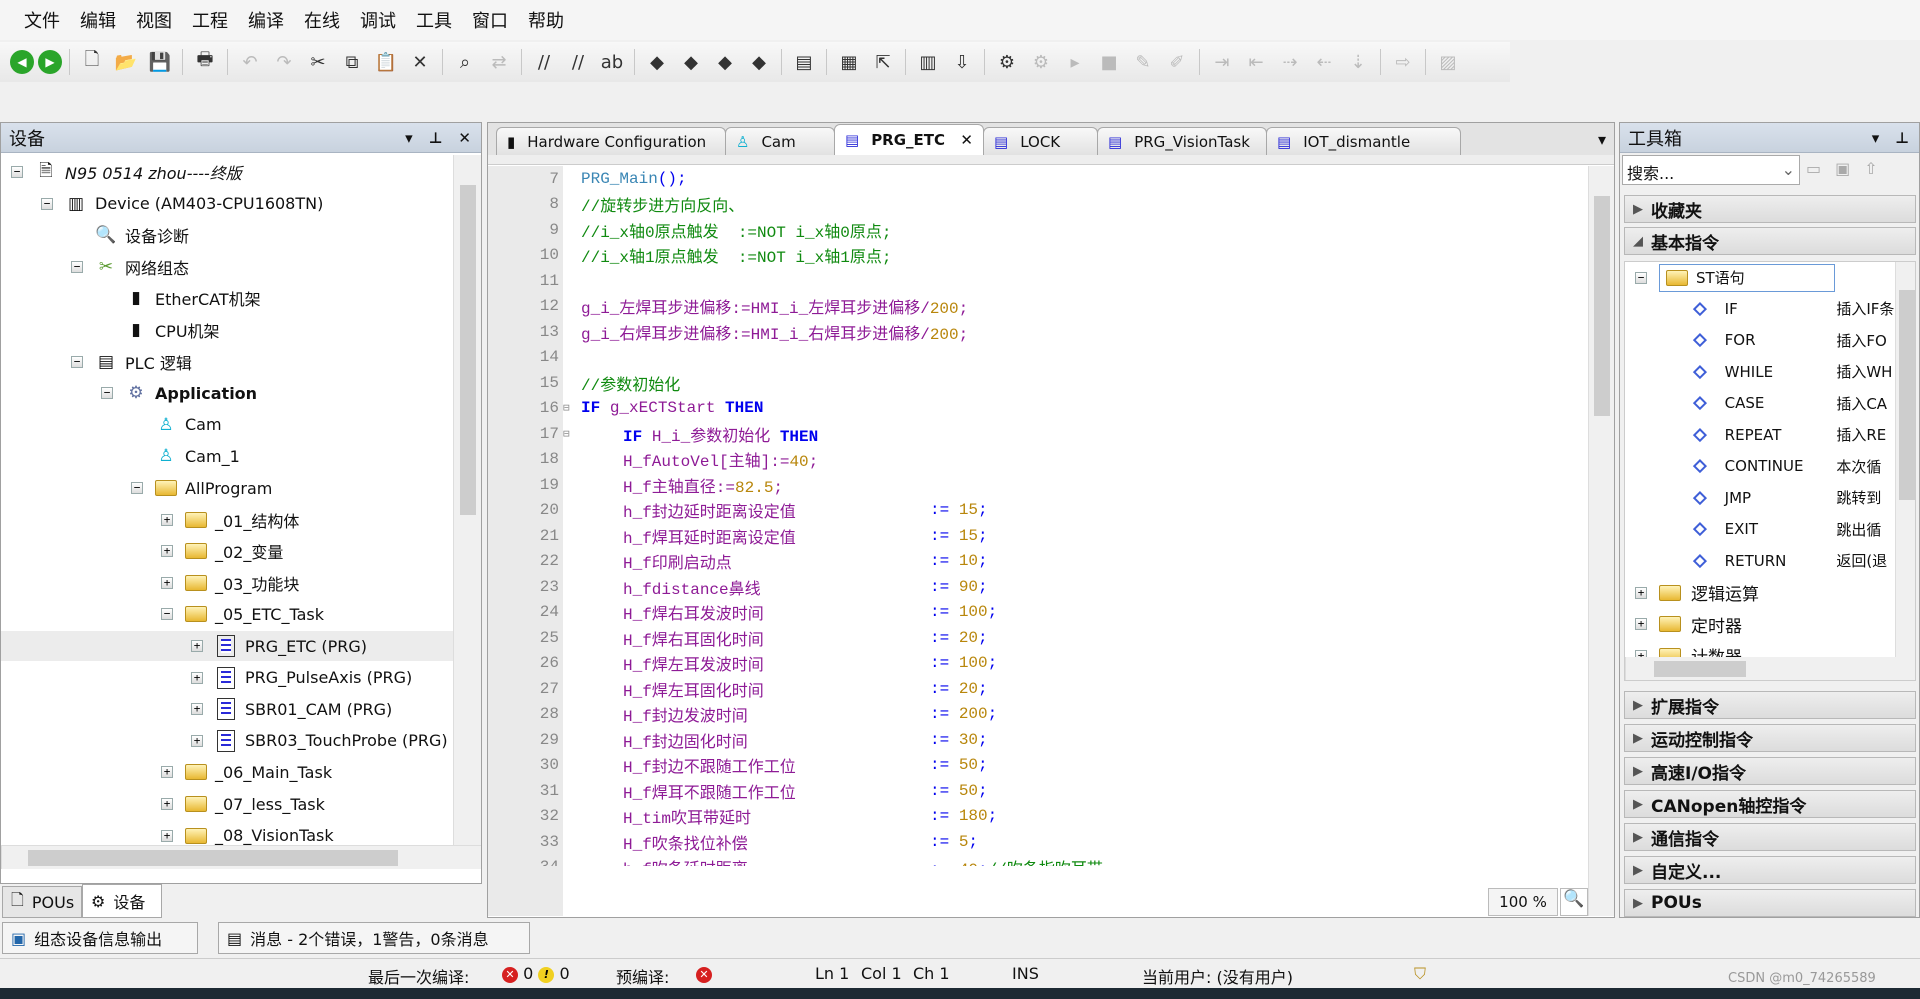 Image resolution: width=1920 pixels, height=999 pixels. Describe the element at coordinates (1040, 141) in the screenshot. I see `tab-lock: ▤ LOCK` at that location.